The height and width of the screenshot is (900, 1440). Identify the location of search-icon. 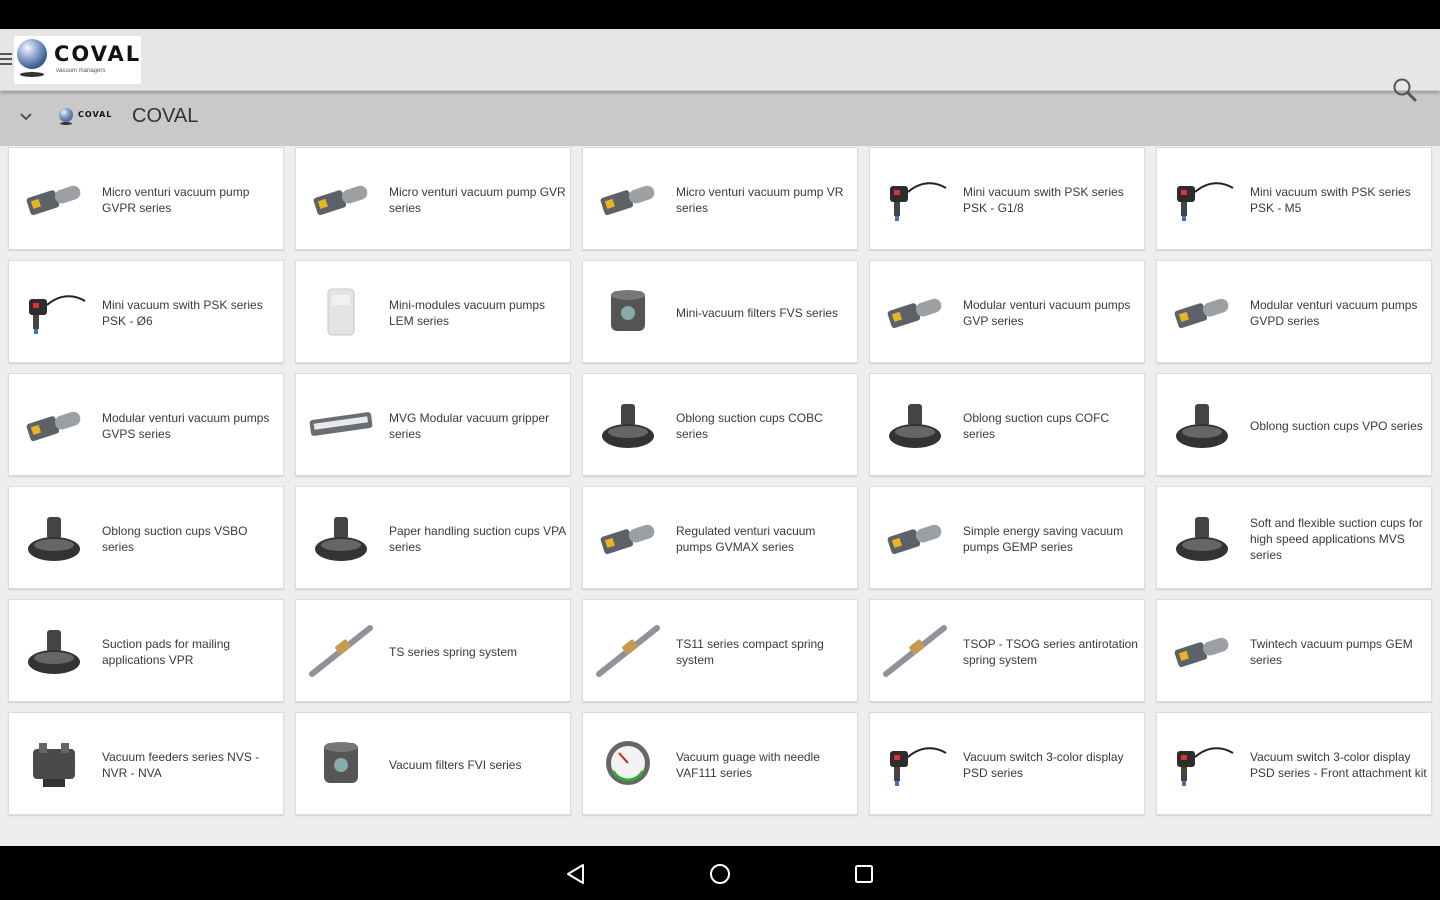
(1405, 90).